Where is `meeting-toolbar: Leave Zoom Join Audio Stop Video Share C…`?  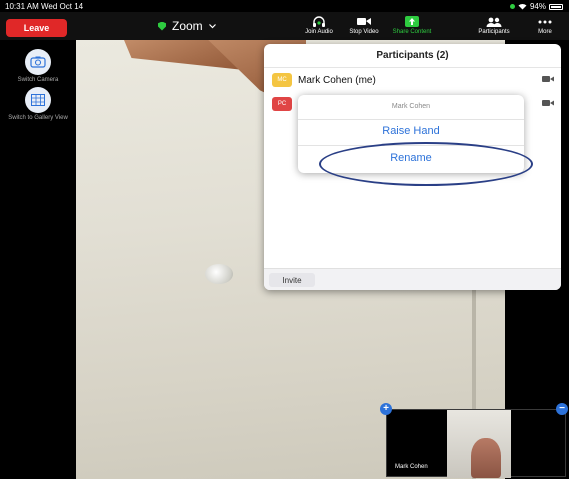 meeting-toolbar: Leave Zoom Join Audio Stop Video Share C… is located at coordinates (284, 26).